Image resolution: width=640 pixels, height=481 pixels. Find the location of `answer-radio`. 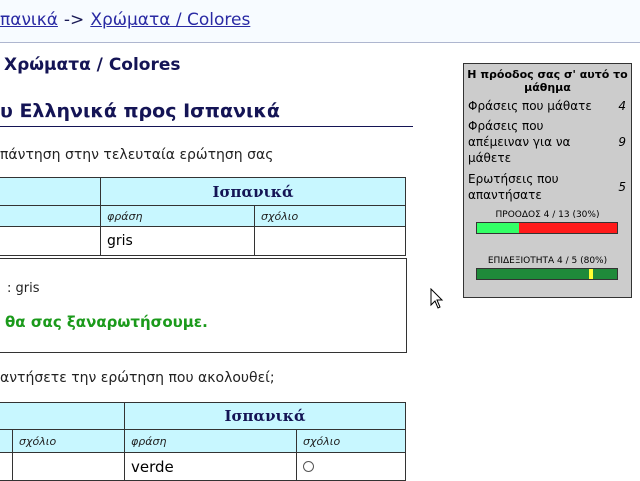

answer-radio is located at coordinates (308, 466).